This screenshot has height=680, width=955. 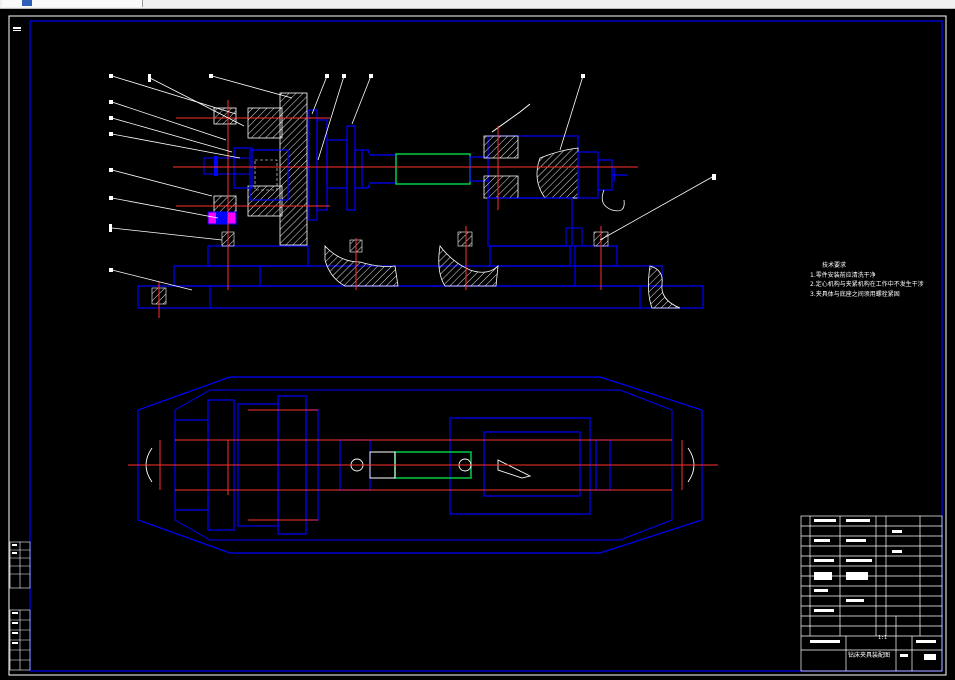 I want to click on left-clamp-body, so click(x=279, y=169).